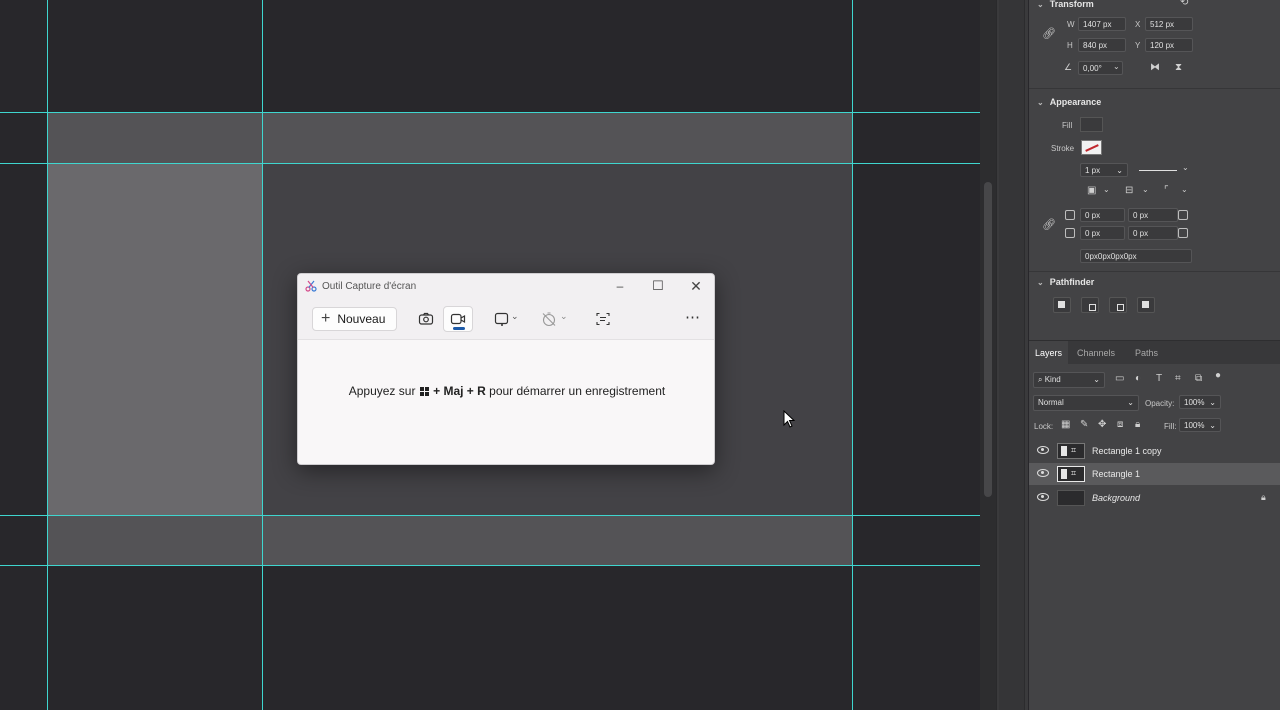 The width and height of the screenshot is (1280, 710). I want to click on pathfinder-unite-icon, so click(1062, 305).